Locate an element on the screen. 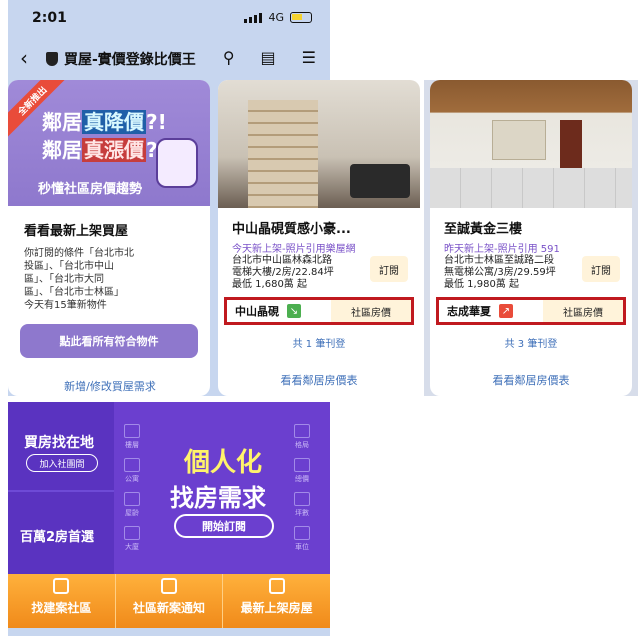  building-icon is located at coordinates (61, 586).